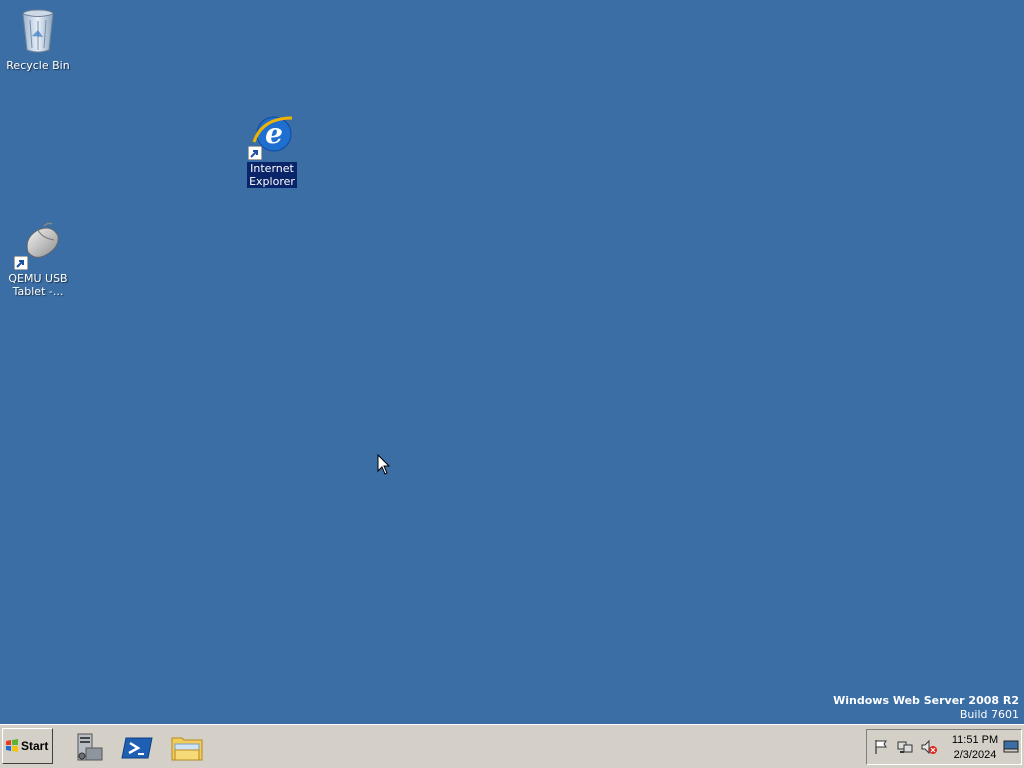  What do you see at coordinates (38, 65) in the screenshot?
I see `desktop-icon-label: Recycle Bin` at bounding box center [38, 65].